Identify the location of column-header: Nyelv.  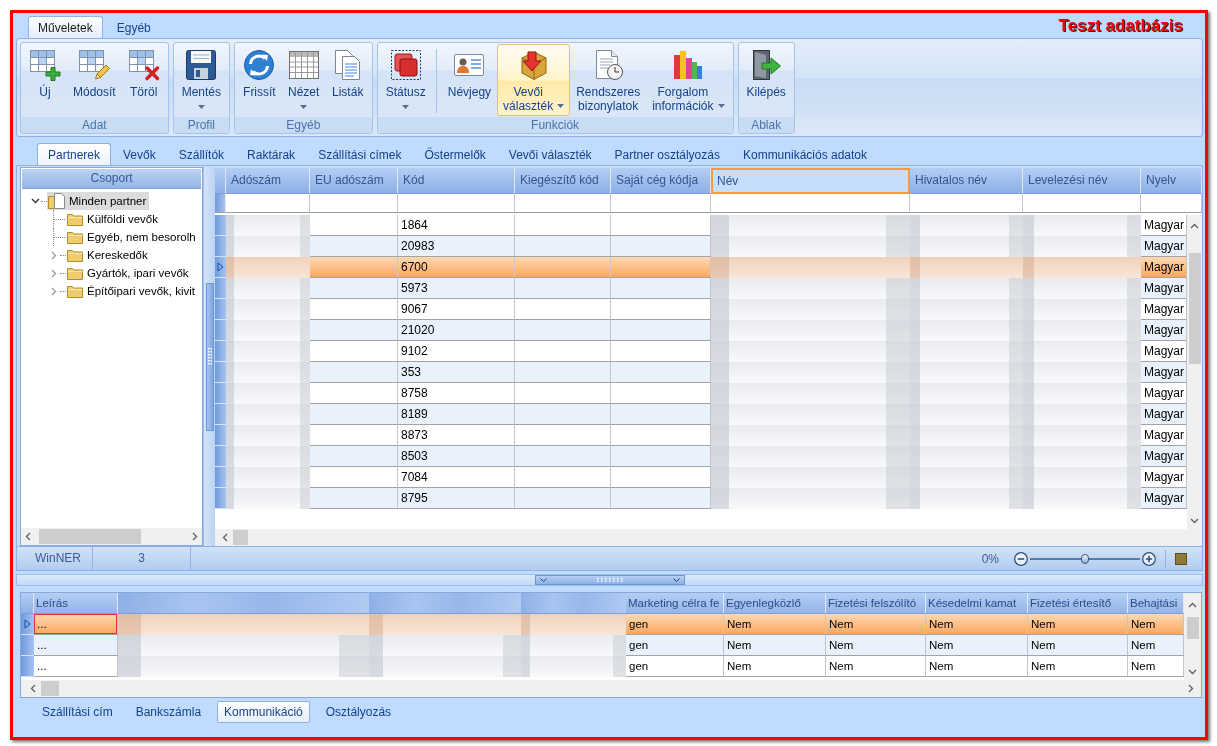
(1171, 181).